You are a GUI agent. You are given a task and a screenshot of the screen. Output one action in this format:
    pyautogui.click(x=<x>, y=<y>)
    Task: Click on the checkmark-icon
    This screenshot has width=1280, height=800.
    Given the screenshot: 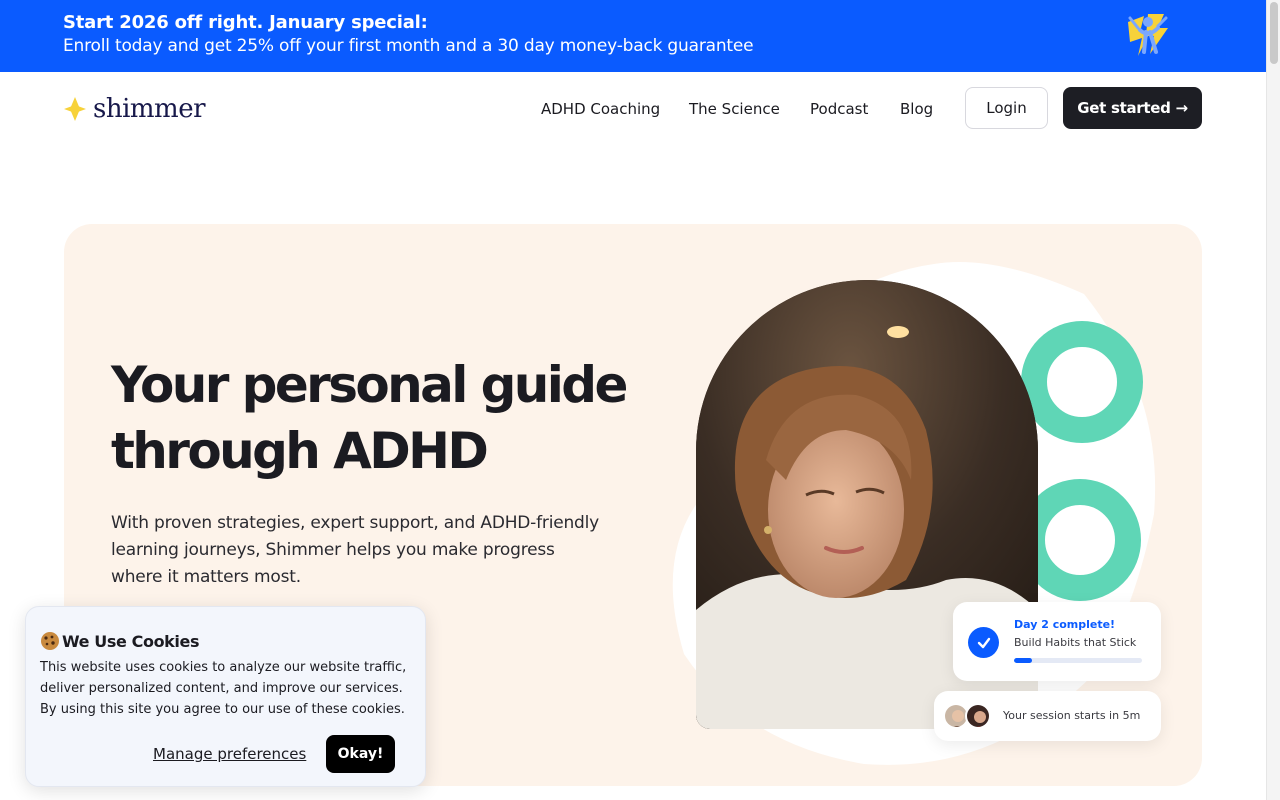 What is the action you would take?
    pyautogui.click(x=983, y=642)
    